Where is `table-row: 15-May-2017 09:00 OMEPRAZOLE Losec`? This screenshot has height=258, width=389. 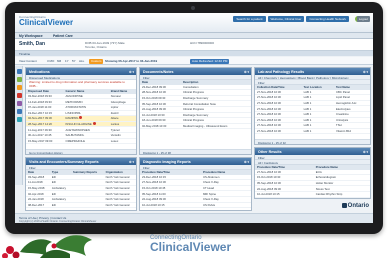 table-row: 15-May-2017 09:00 OMEPRAZOLE Losec is located at coordinates (81, 141).